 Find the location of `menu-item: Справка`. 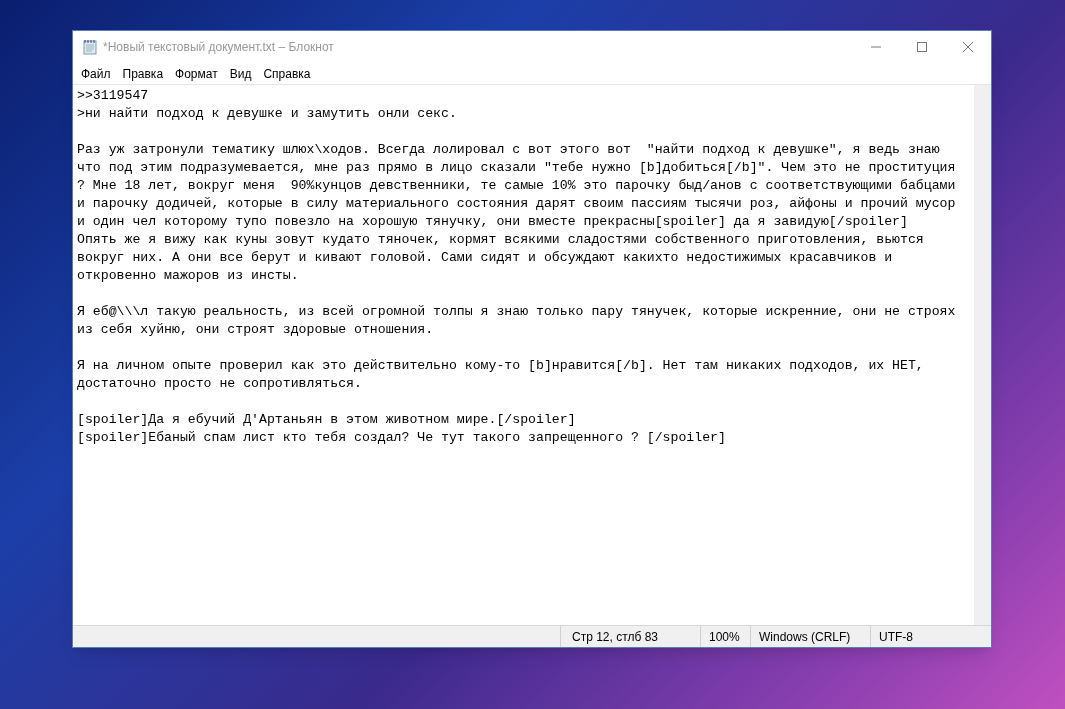

menu-item: Справка is located at coordinates (287, 73).